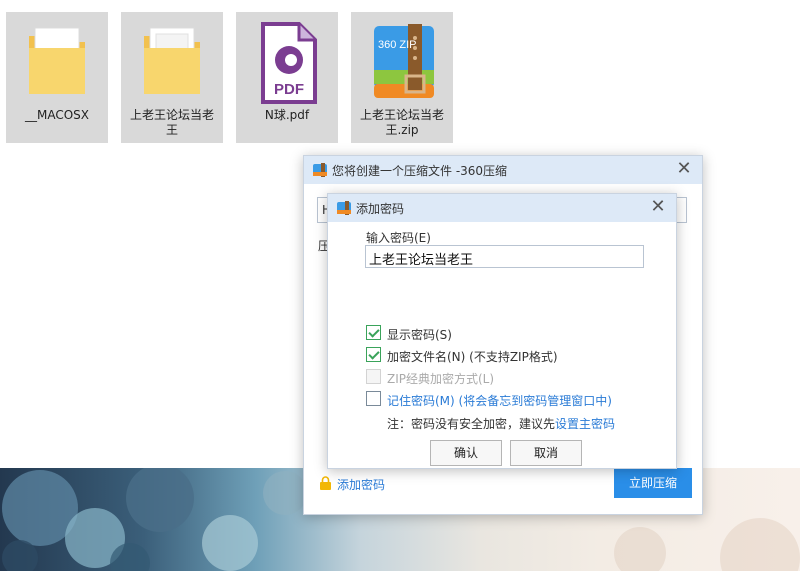 This screenshot has height=571, width=800. I want to click on compress-now-button: 立即压缩, so click(653, 483).